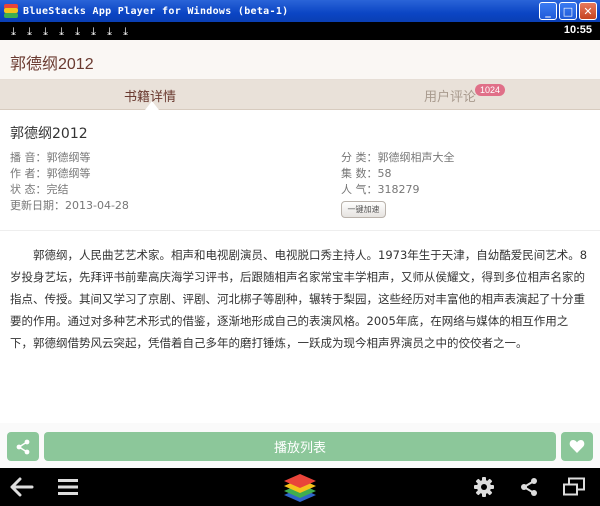 The height and width of the screenshot is (506, 600). I want to click on meta-value: 郭德纲相声大全, so click(416, 157).